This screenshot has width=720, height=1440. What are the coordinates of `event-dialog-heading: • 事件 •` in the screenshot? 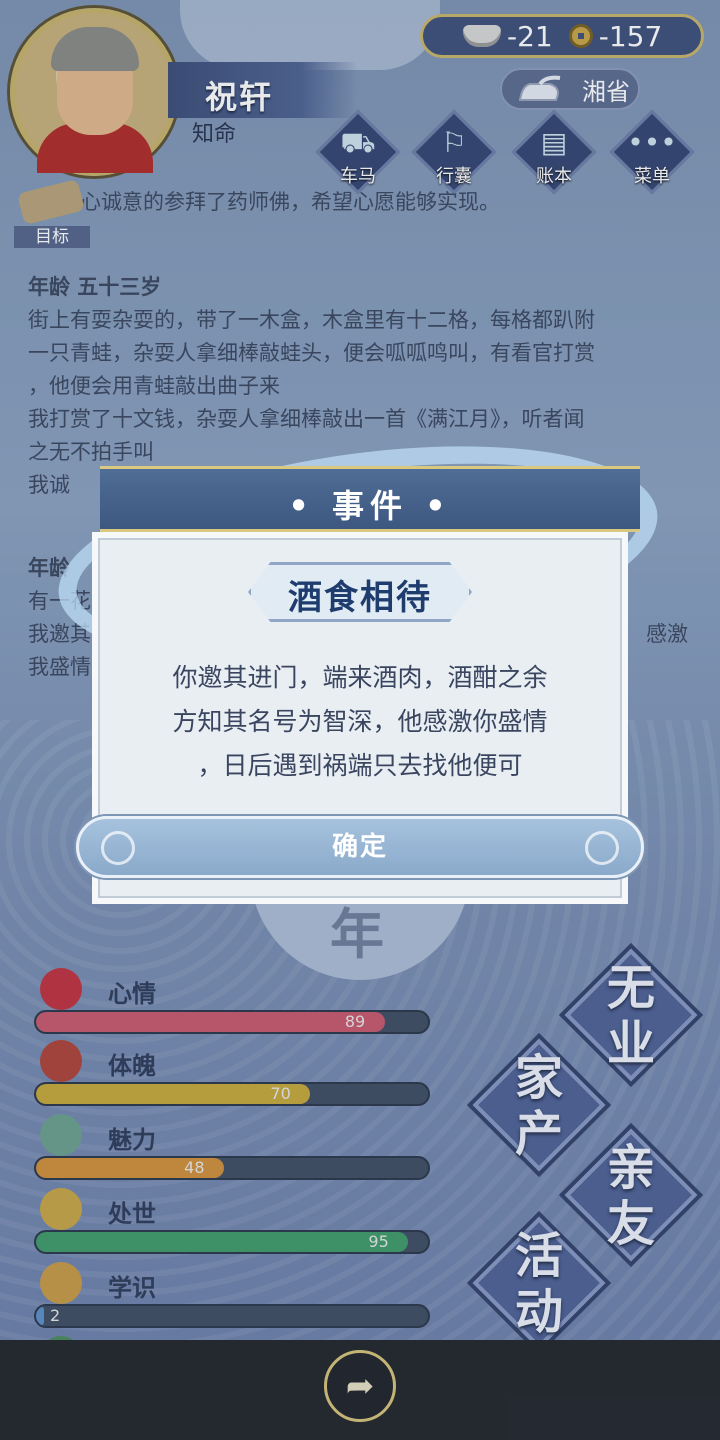 It's located at (370, 506).